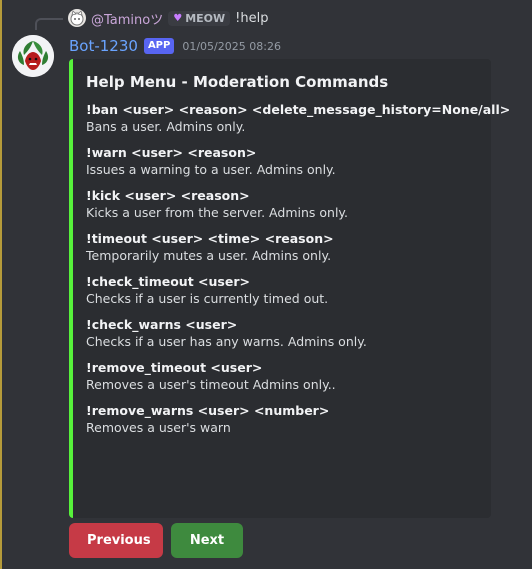 The width and height of the screenshot is (532, 569). I want to click on reply-username: @Taminoツ, so click(127, 18).